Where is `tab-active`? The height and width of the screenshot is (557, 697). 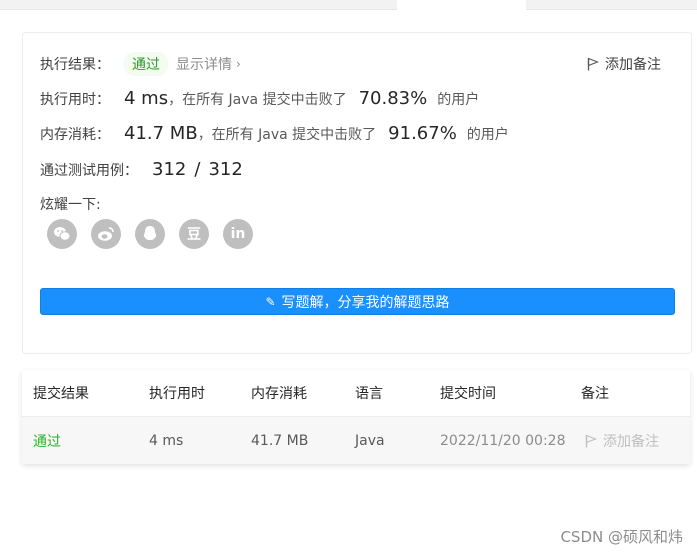
tab-active is located at coordinates (461, 4).